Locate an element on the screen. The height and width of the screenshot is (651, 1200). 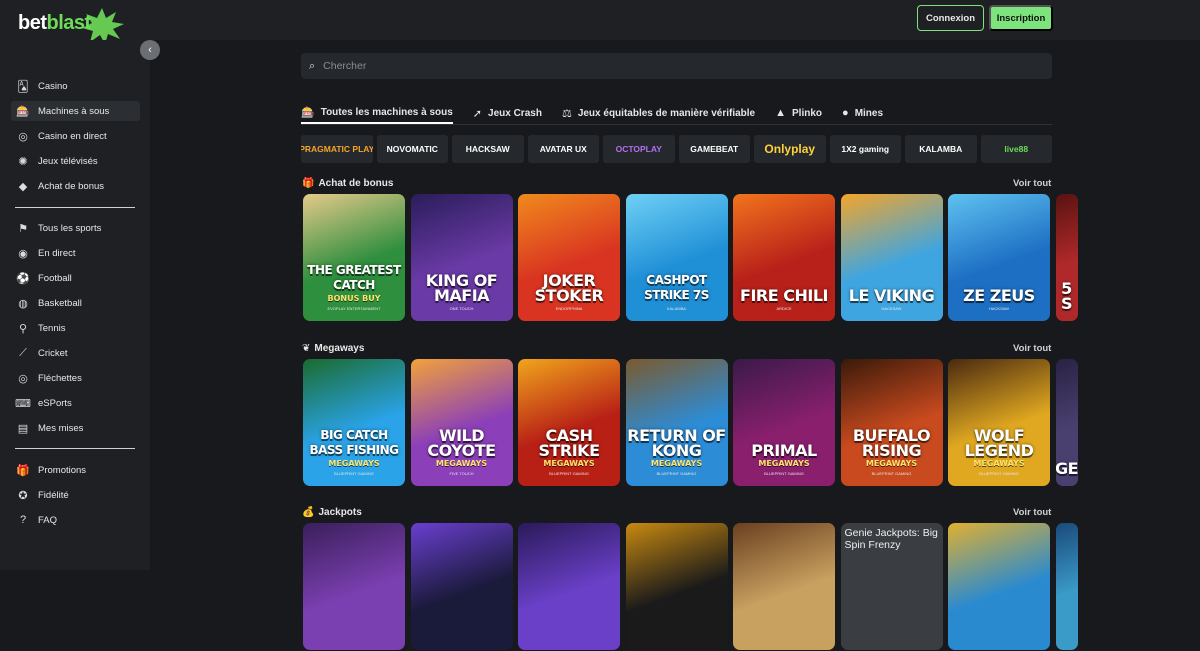
provider-gamebeat: GAMEBEAT is located at coordinates (714, 149).